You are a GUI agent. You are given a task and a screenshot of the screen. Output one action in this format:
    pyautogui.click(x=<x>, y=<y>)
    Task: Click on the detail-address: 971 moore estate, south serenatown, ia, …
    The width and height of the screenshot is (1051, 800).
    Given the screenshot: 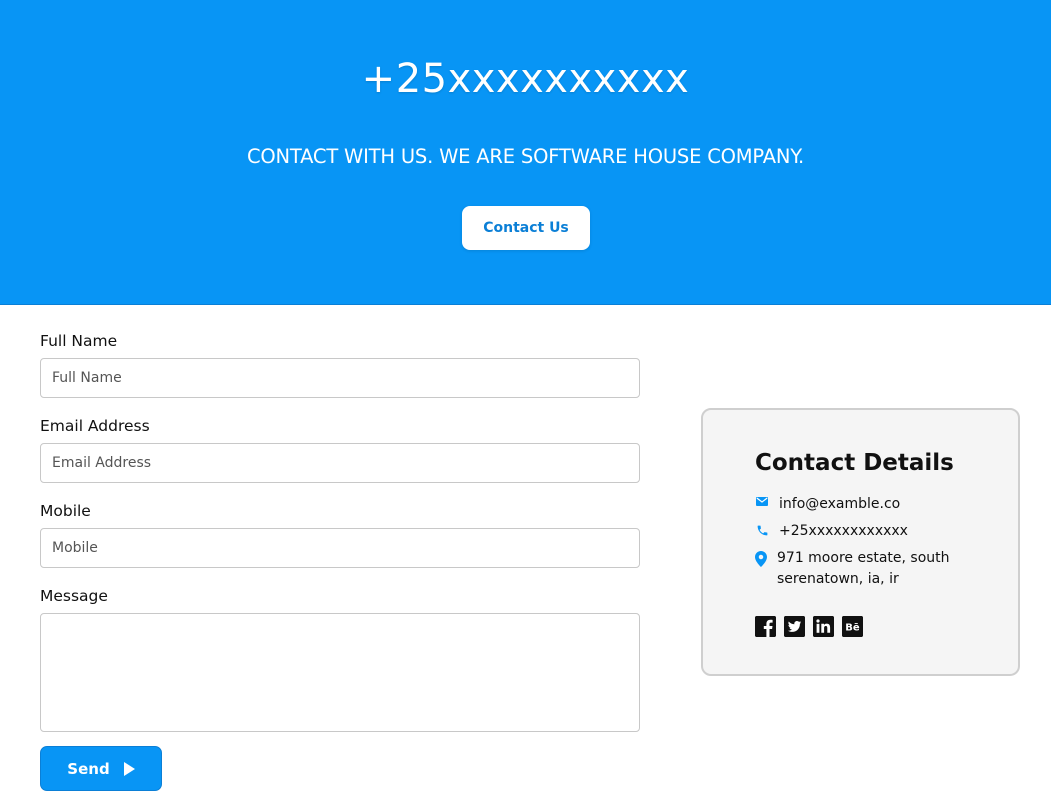 What is the action you would take?
    pyautogui.click(x=865, y=569)
    